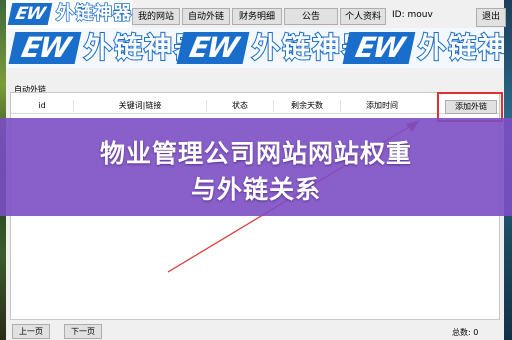 Image resolution: width=512 pixels, height=340 pixels. What do you see at coordinates (255, 189) in the screenshot?
I see `overlay-title-line-2: 与外链关系` at bounding box center [255, 189].